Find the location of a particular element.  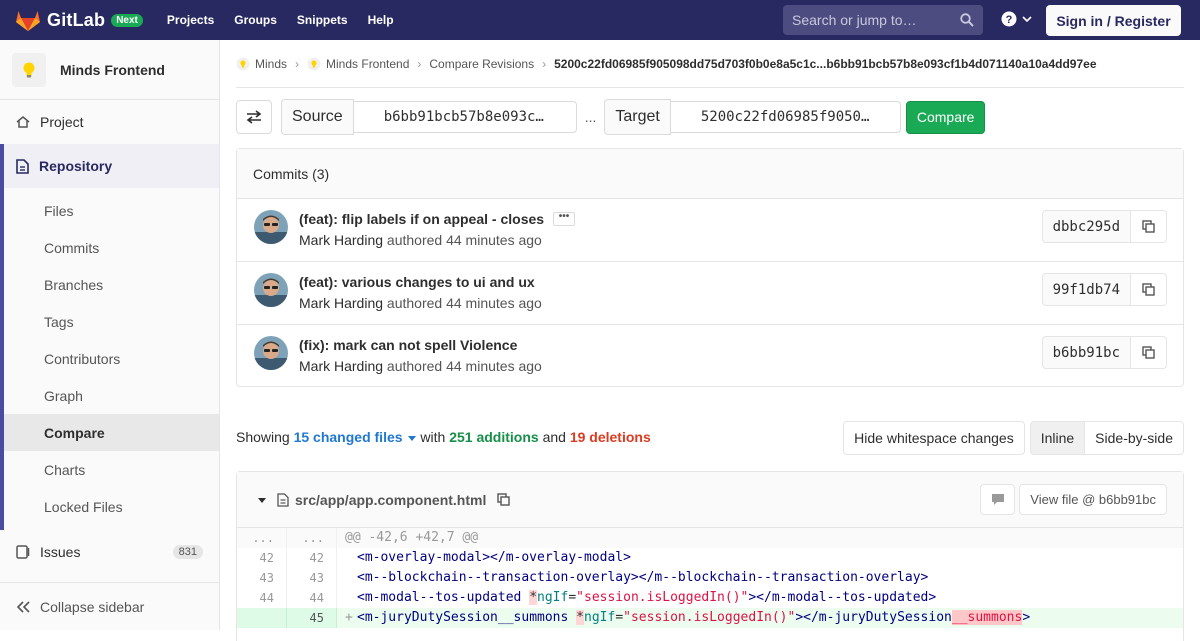

commit-sha-group: b6bb91bc is located at coordinates (1104, 352).